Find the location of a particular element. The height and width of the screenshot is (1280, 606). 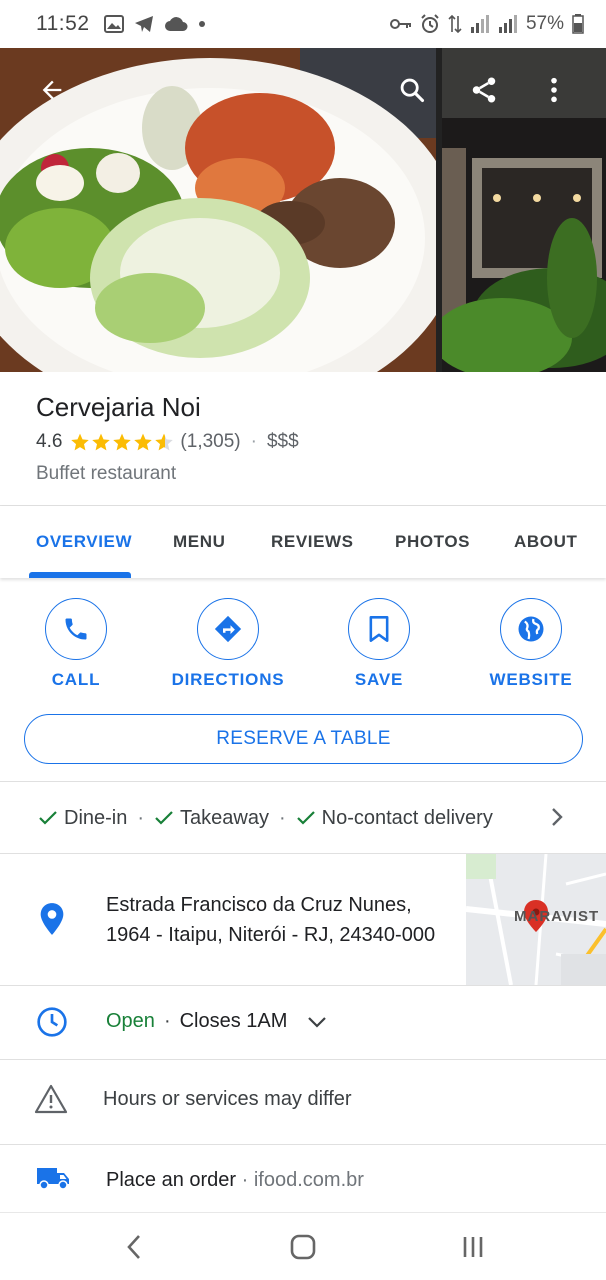

nav-recents-icon is located at coordinates (473, 1247).